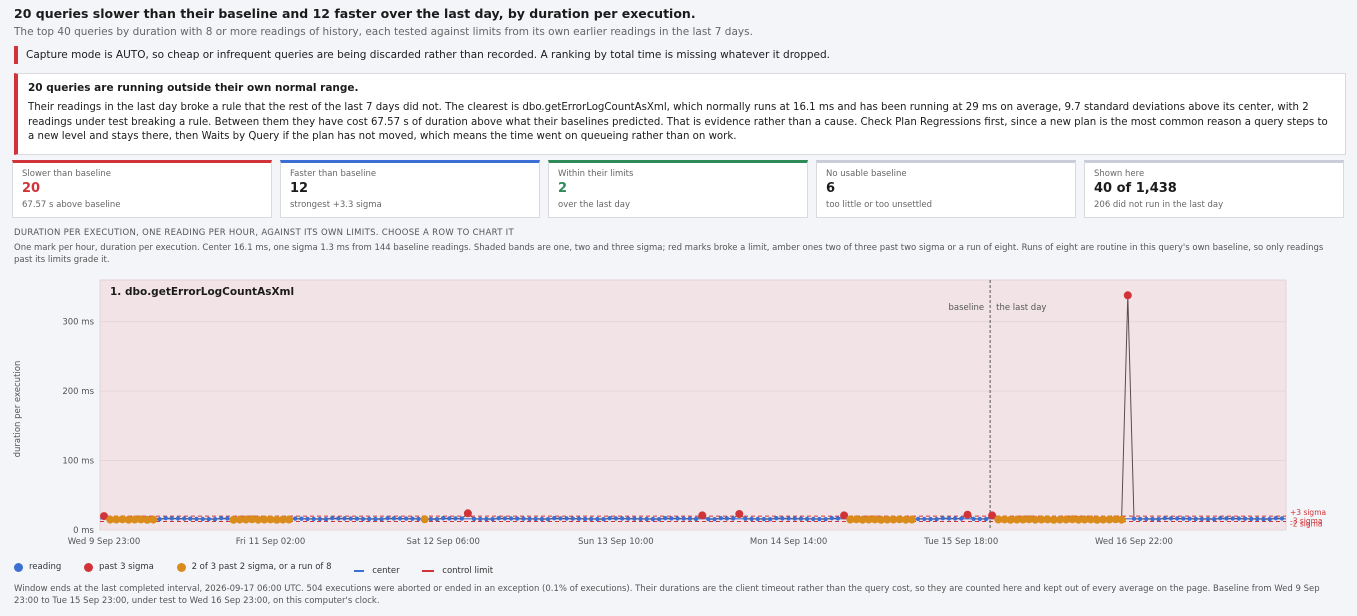 Image resolution: width=1357 pixels, height=616 pixels. I want to click on card-label: Within their limits, so click(596, 174).